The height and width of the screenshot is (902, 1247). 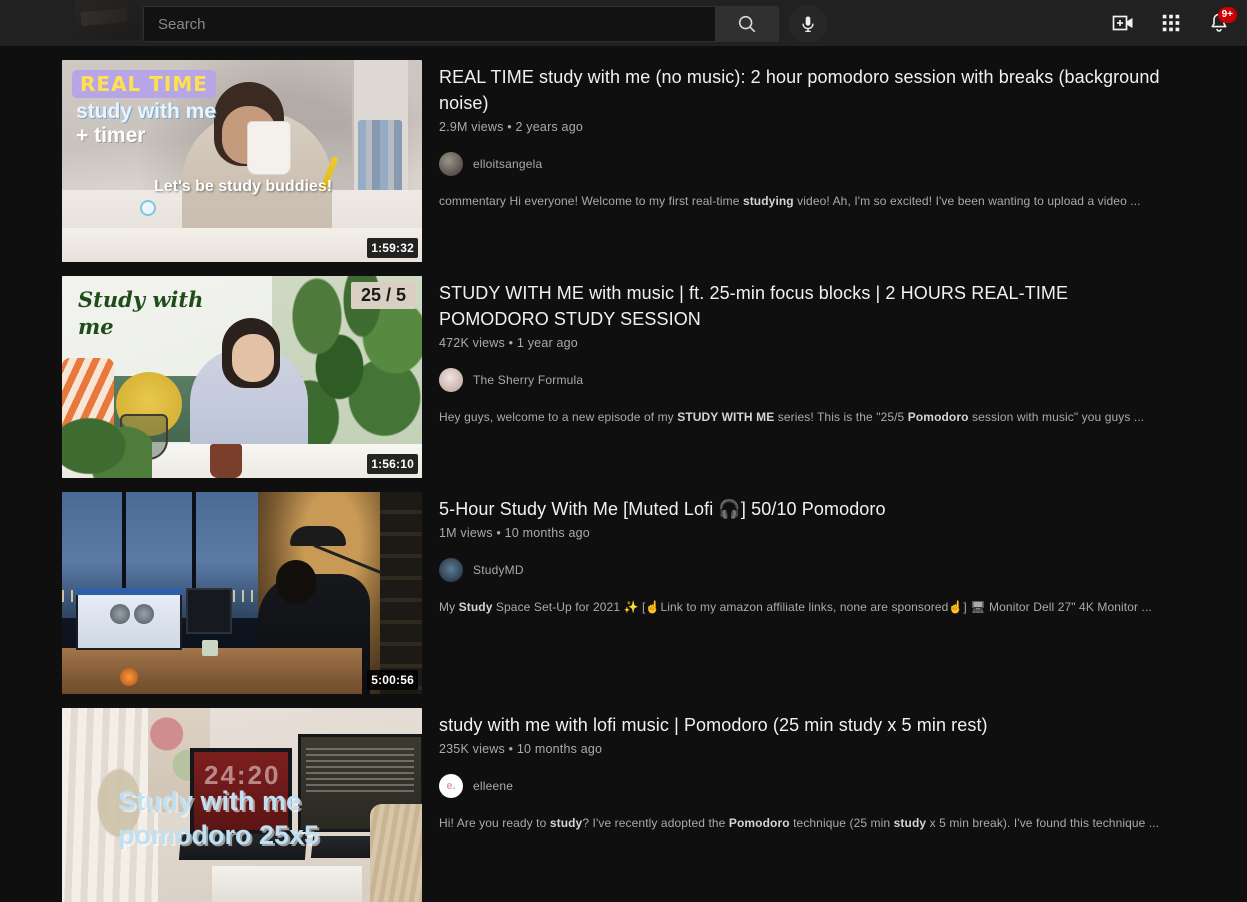 I want to click on channel-row: e. elleene, so click(x=800, y=786).